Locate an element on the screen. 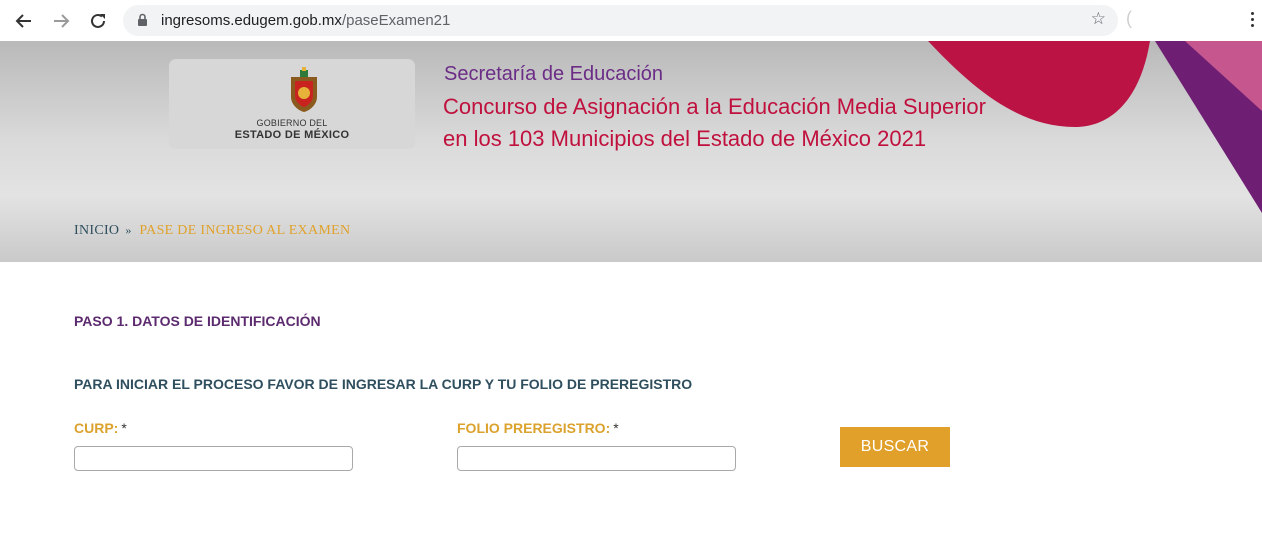 Image resolution: width=1262 pixels, height=552 pixels. browser-toolbar: ingresoms.edugem.gob.mx/paseExamen21 ☆ ( is located at coordinates (631, 20).